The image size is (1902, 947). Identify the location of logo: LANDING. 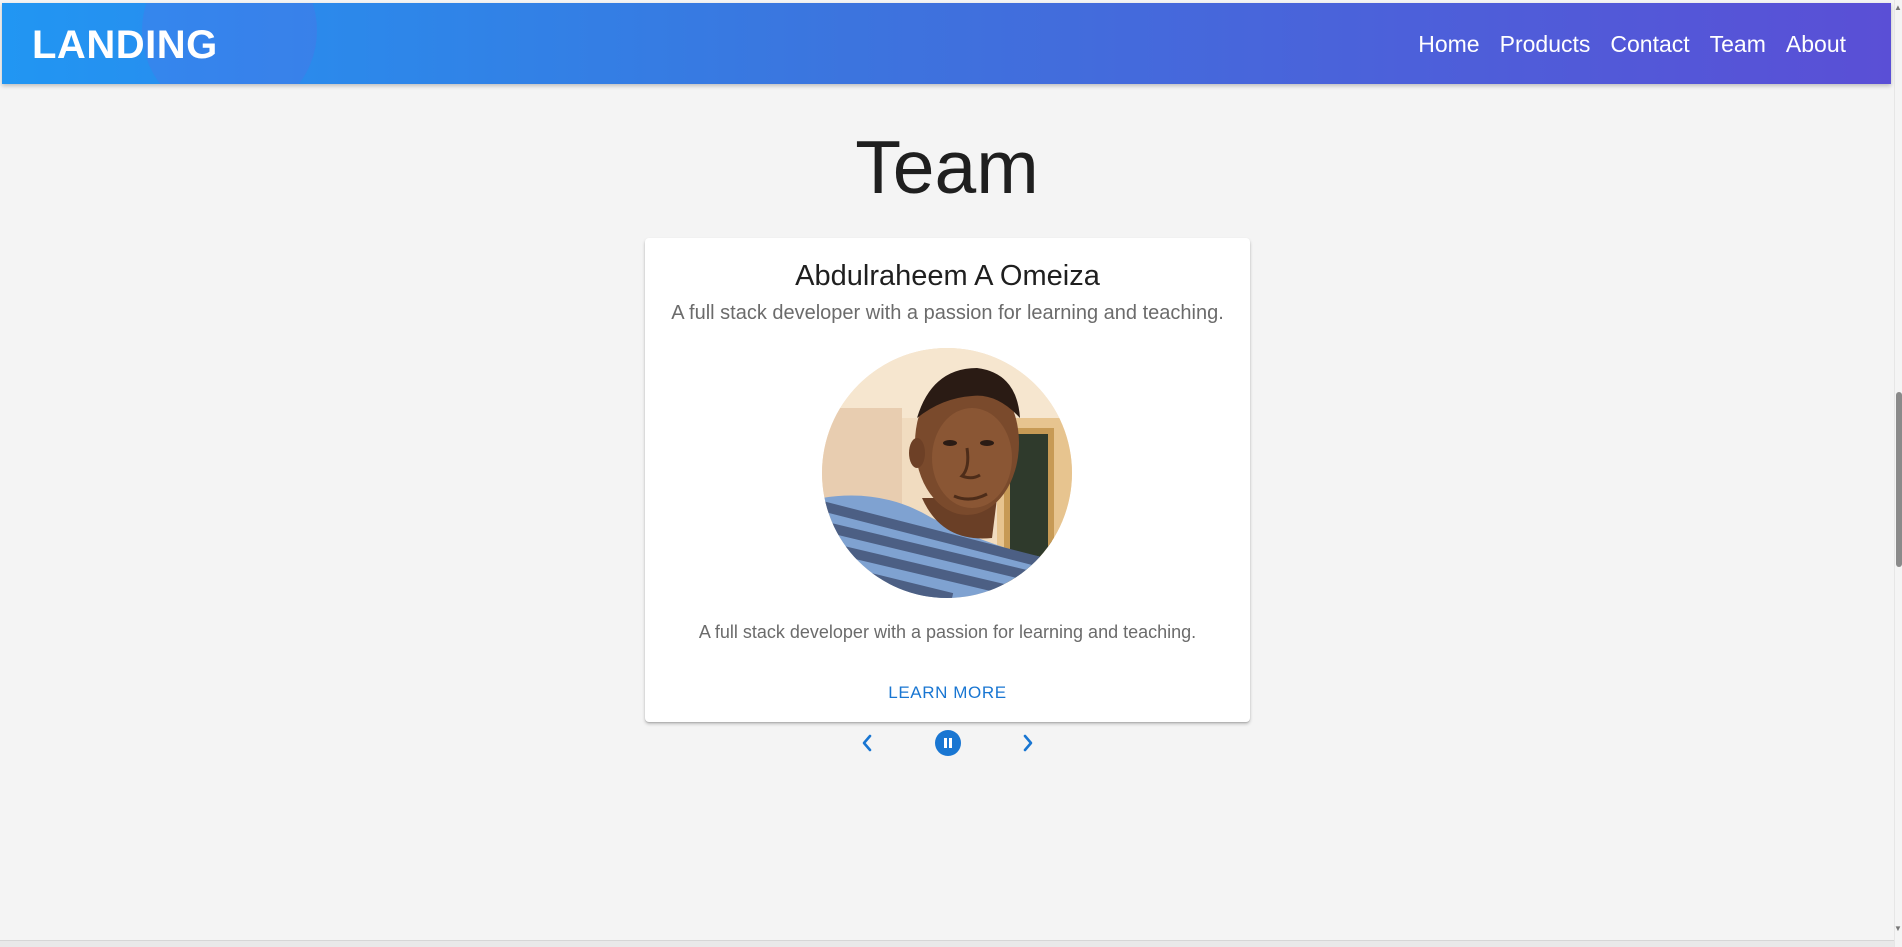
(125, 45).